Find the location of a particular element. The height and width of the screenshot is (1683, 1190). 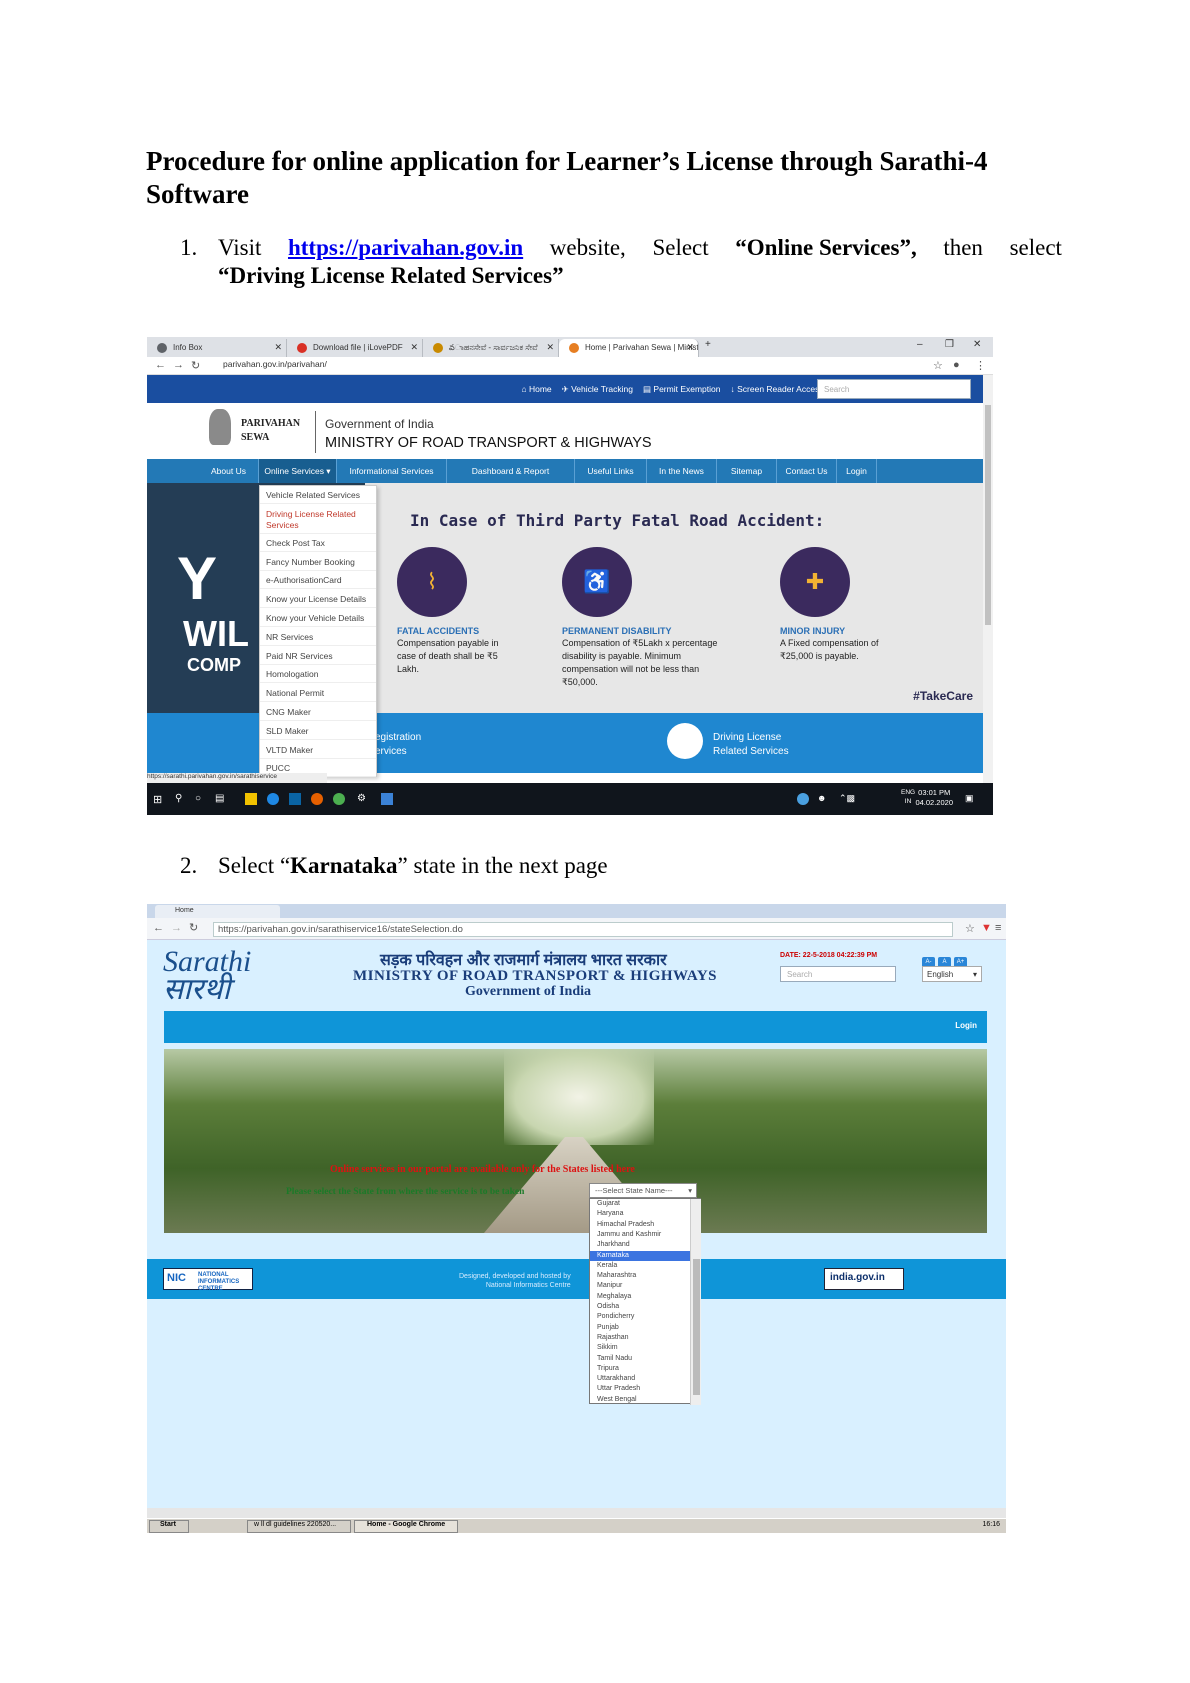

menu-icon: ≡ is located at coordinates (998, 928).